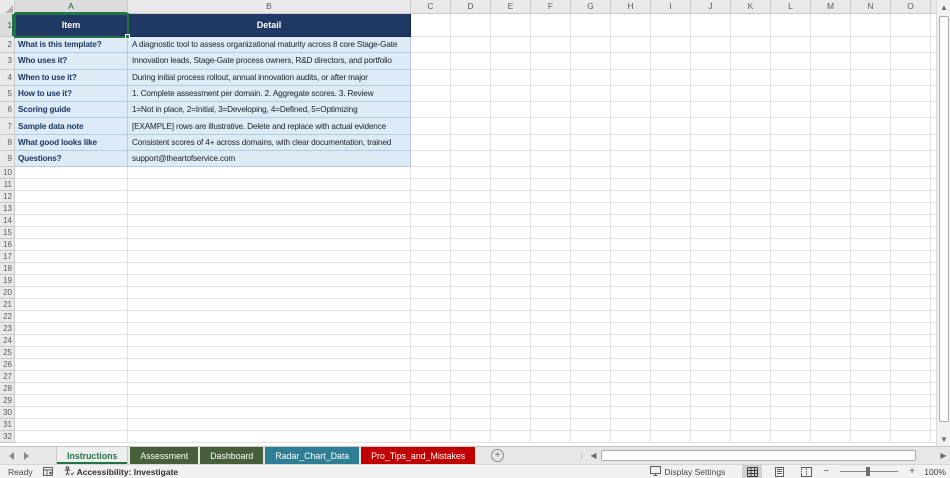 The image size is (950, 478). What do you see at coordinates (581, 456) in the screenshot?
I see `tab-splitter-handle: ⁞` at bounding box center [581, 456].